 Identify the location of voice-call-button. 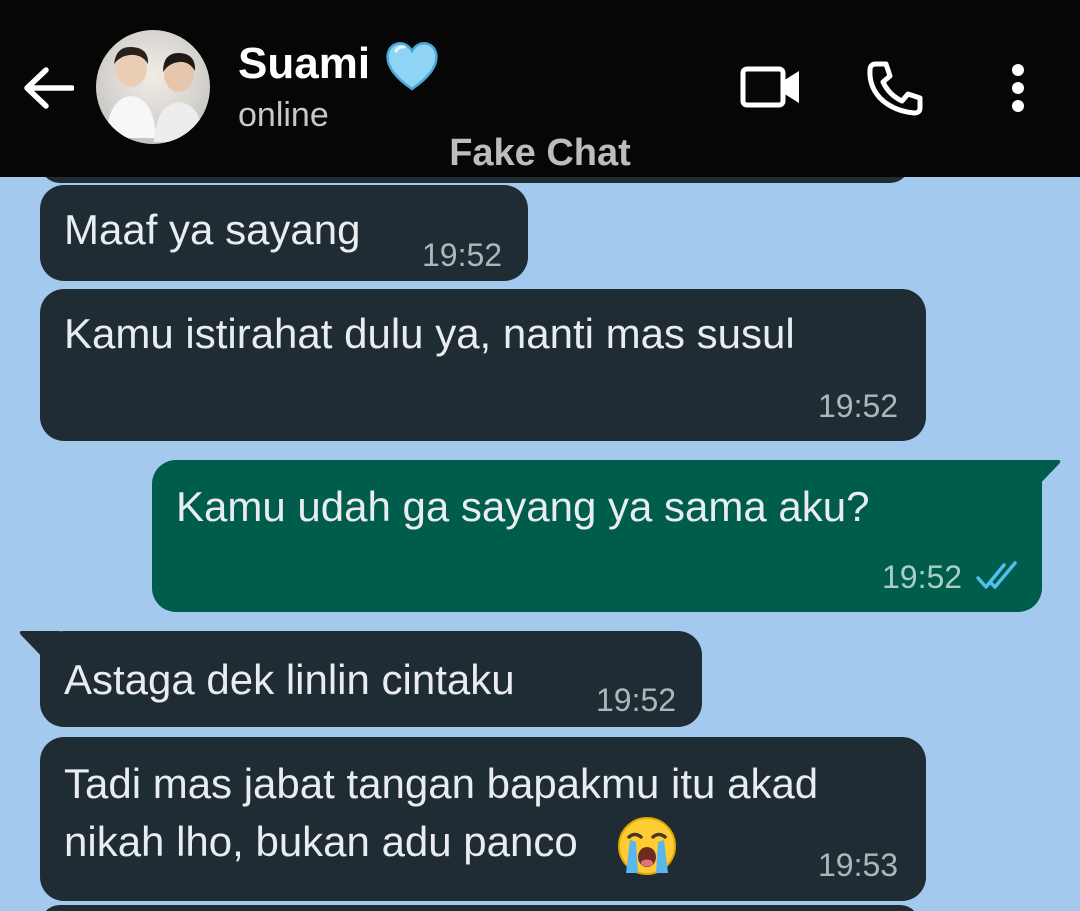
(894, 88).